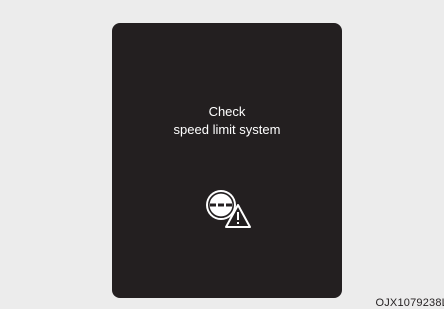 This screenshot has width=444, height=309. What do you see at coordinates (238, 216) in the screenshot?
I see `exclamation-bar` at bounding box center [238, 216].